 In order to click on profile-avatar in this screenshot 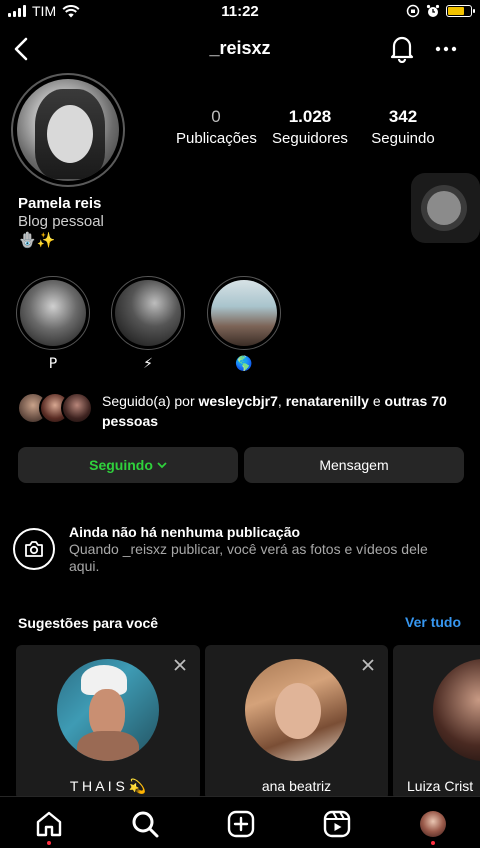, I will do `click(68, 130)`.